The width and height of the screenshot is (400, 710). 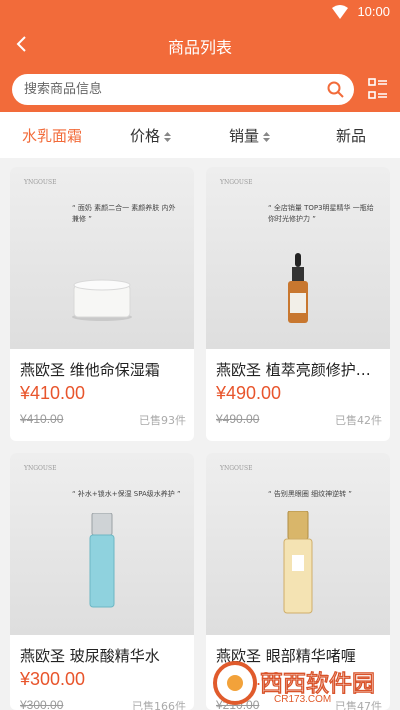 I want to click on toner-bottle-icon, so click(x=102, y=560).